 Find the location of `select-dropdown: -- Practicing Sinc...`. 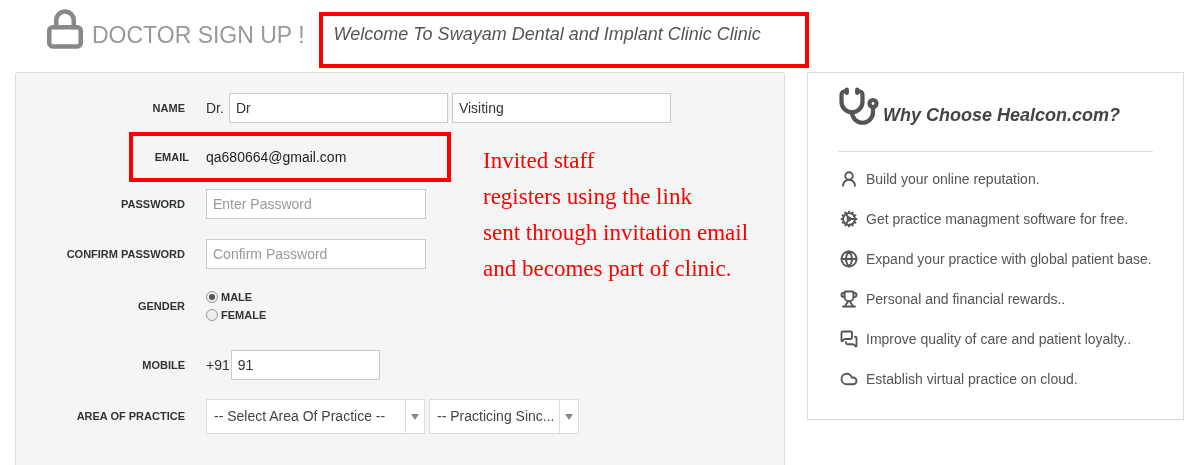

select-dropdown: -- Practicing Sinc... is located at coordinates (504, 416).